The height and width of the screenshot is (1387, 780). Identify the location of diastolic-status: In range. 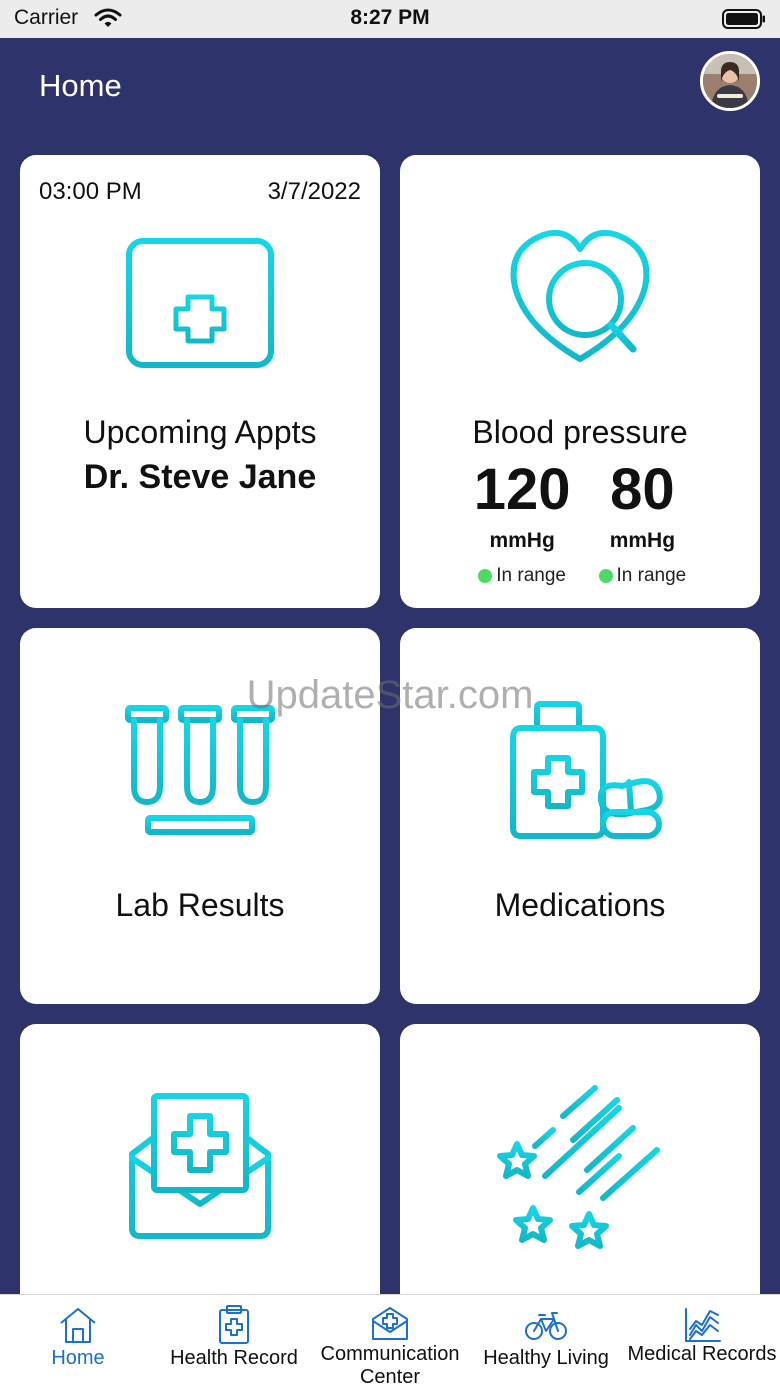
(642, 576).